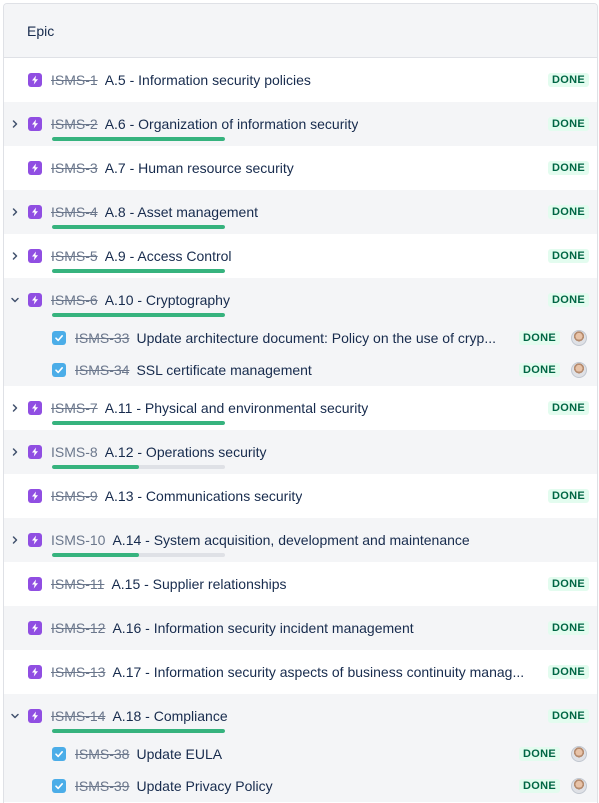 This screenshot has width=599, height=803. Describe the element at coordinates (300, 212) in the screenshot. I see `epic-row: ISMS-4 A.8 - Asset management DONE` at that location.